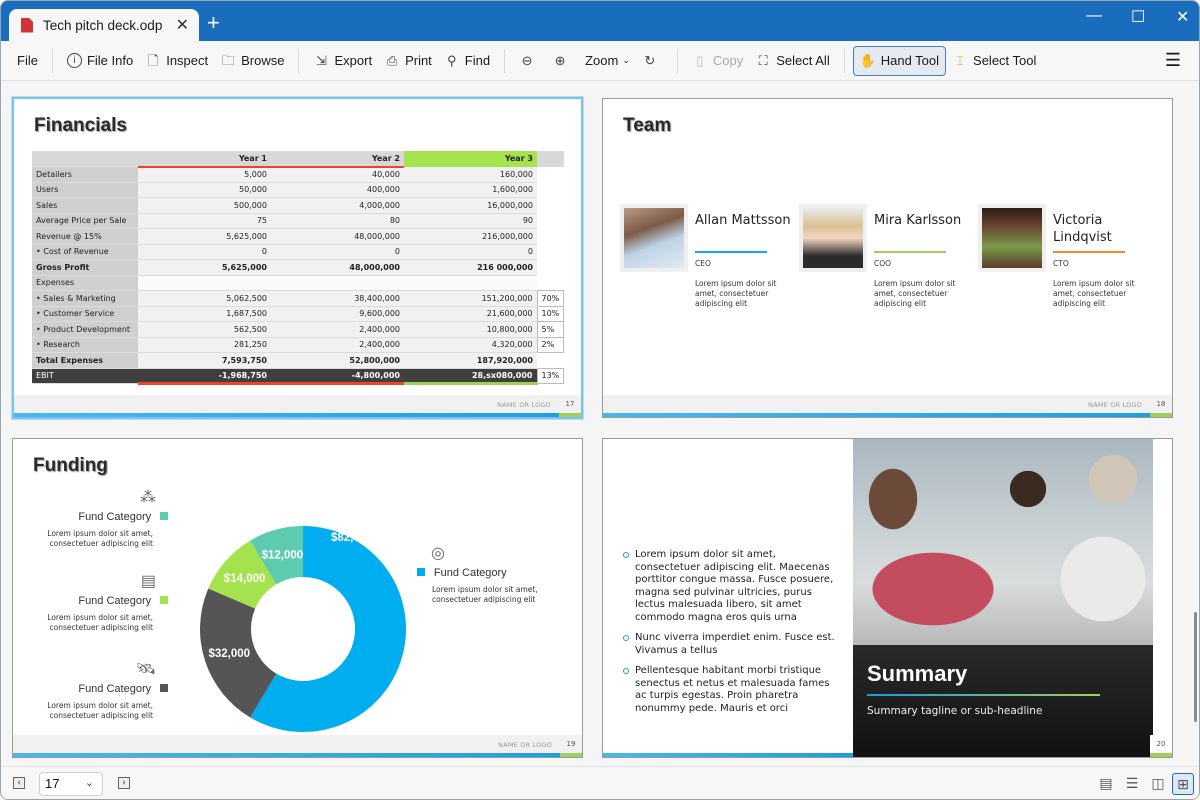  I want to click on divider, so click(844, 60).